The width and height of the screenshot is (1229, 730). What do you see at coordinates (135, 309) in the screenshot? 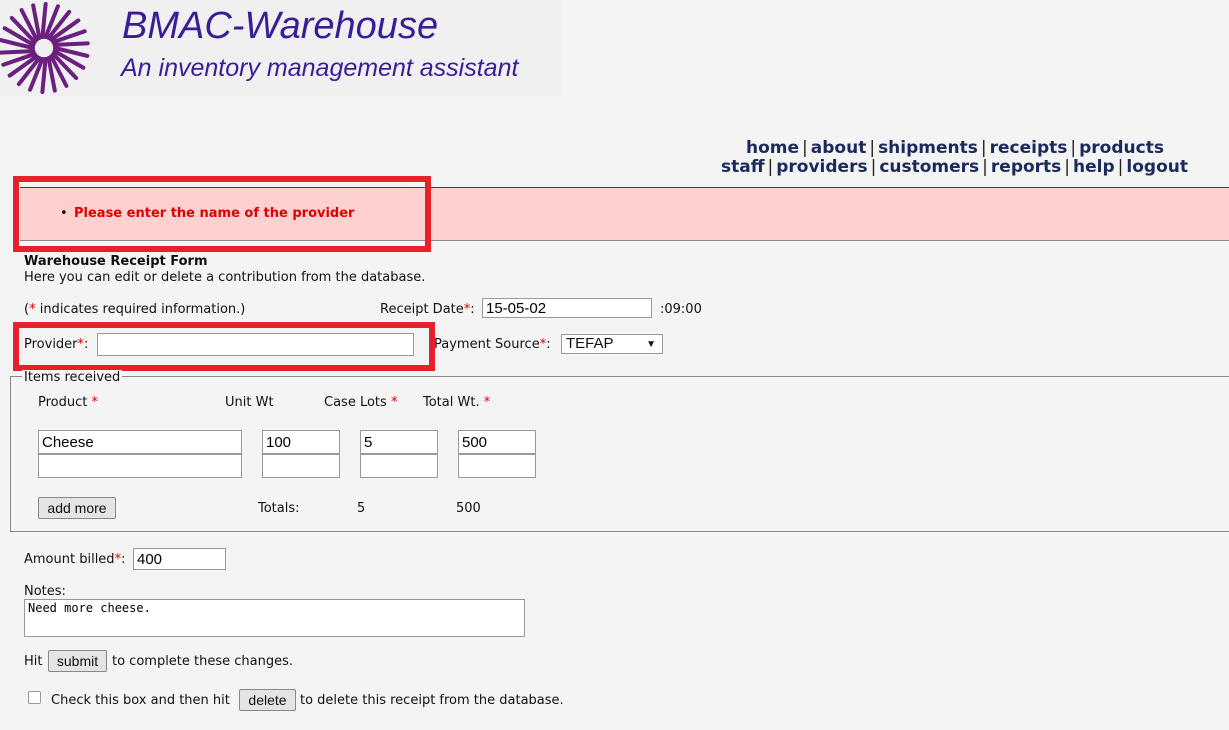
I see `required-note: (* indicates required information.)` at bounding box center [135, 309].